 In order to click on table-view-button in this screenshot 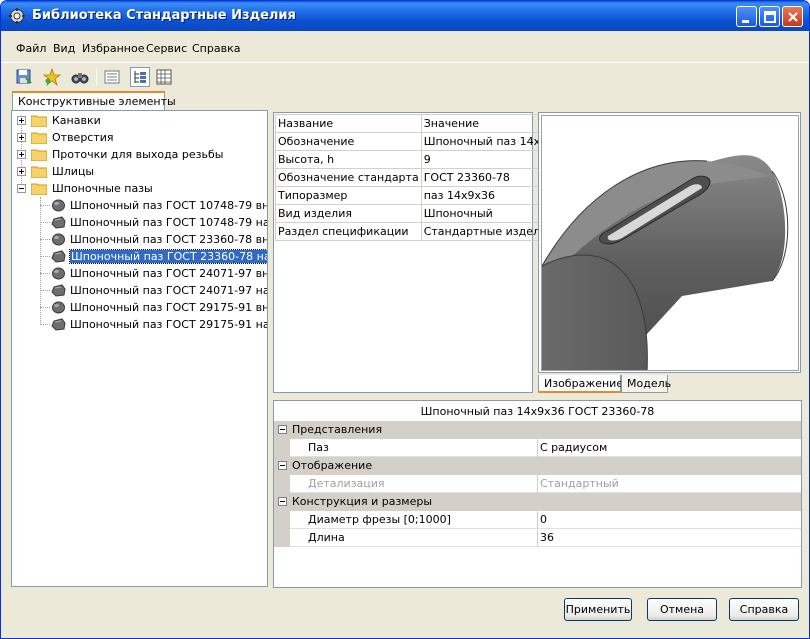, I will do `click(164, 77)`.